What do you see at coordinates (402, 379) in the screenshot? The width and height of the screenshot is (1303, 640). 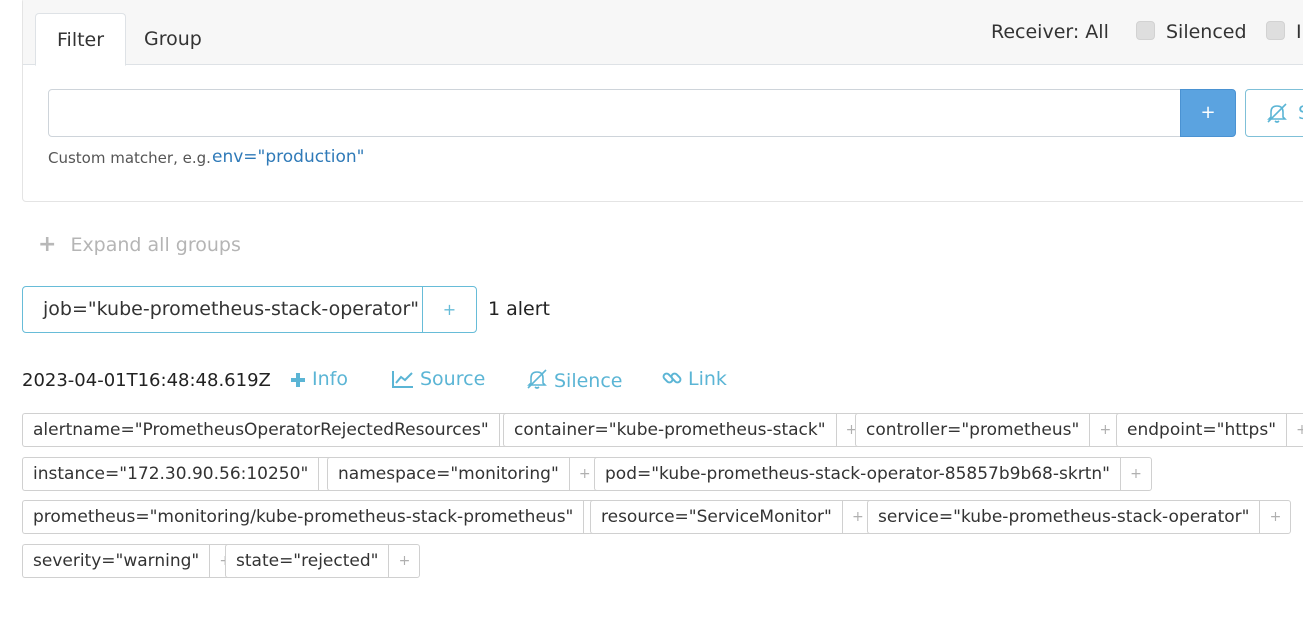 I see `chart-line-icon` at bounding box center [402, 379].